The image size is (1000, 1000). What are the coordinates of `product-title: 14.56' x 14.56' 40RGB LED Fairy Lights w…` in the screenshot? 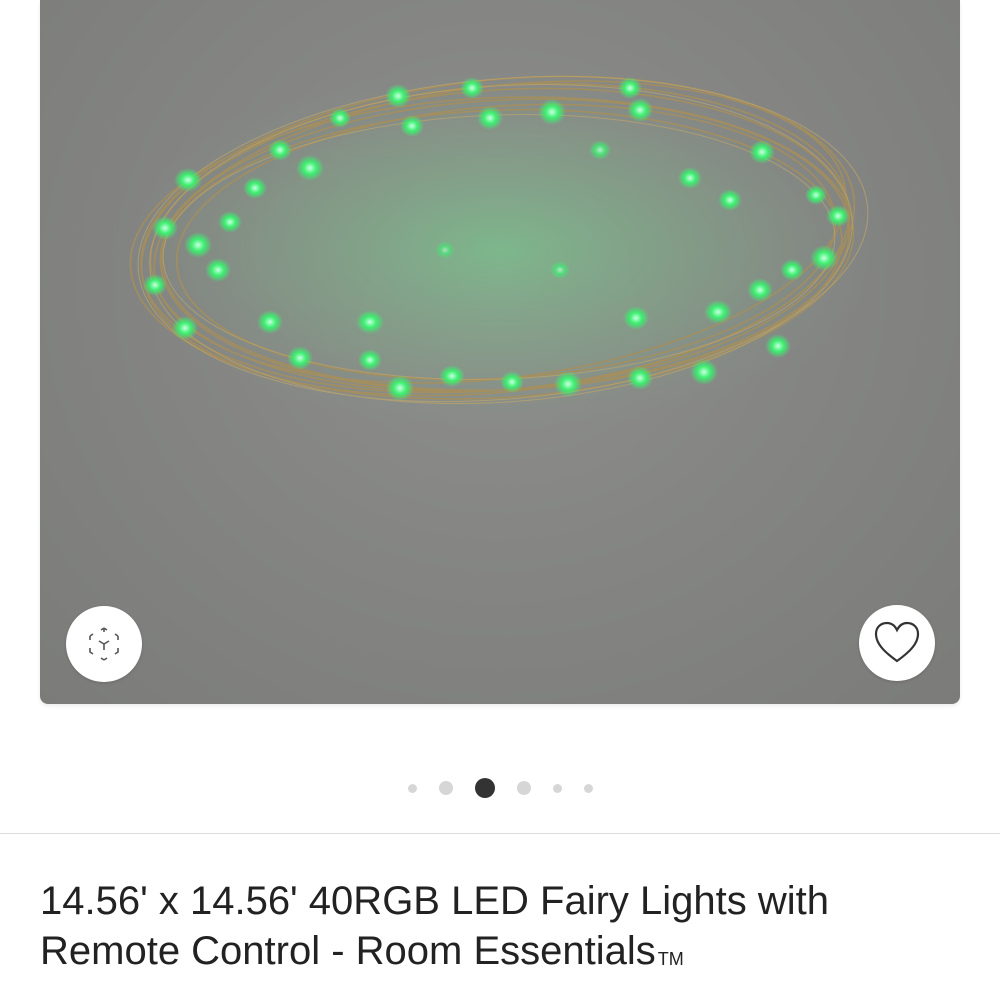 It's located at (500, 926).